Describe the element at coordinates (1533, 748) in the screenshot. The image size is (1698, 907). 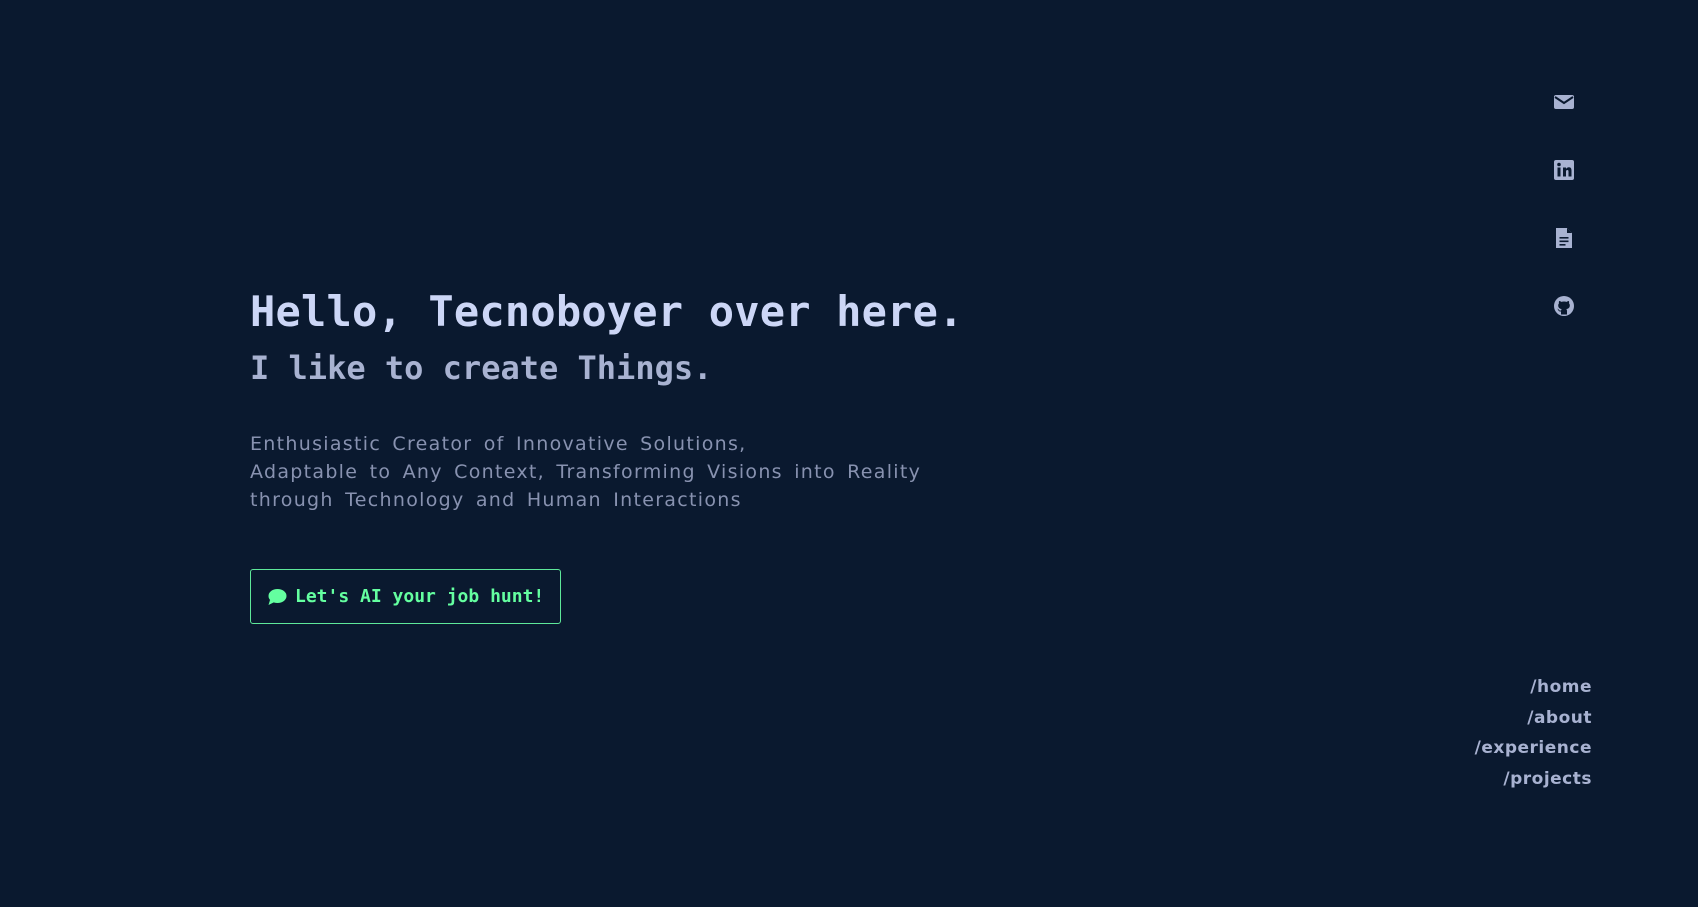
I see `nav-experience-link: /experience` at that location.